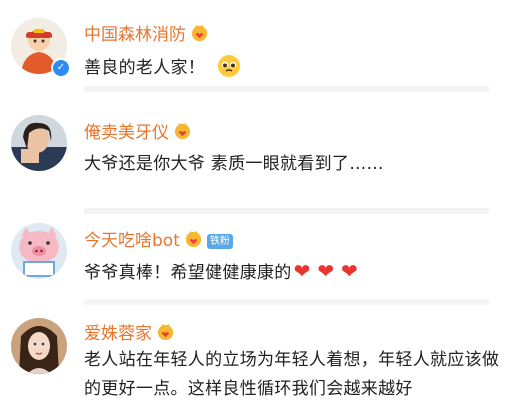 The width and height of the screenshot is (517, 417). I want to click on heart-icon: ❤ ❤ ❤, so click(326, 271).